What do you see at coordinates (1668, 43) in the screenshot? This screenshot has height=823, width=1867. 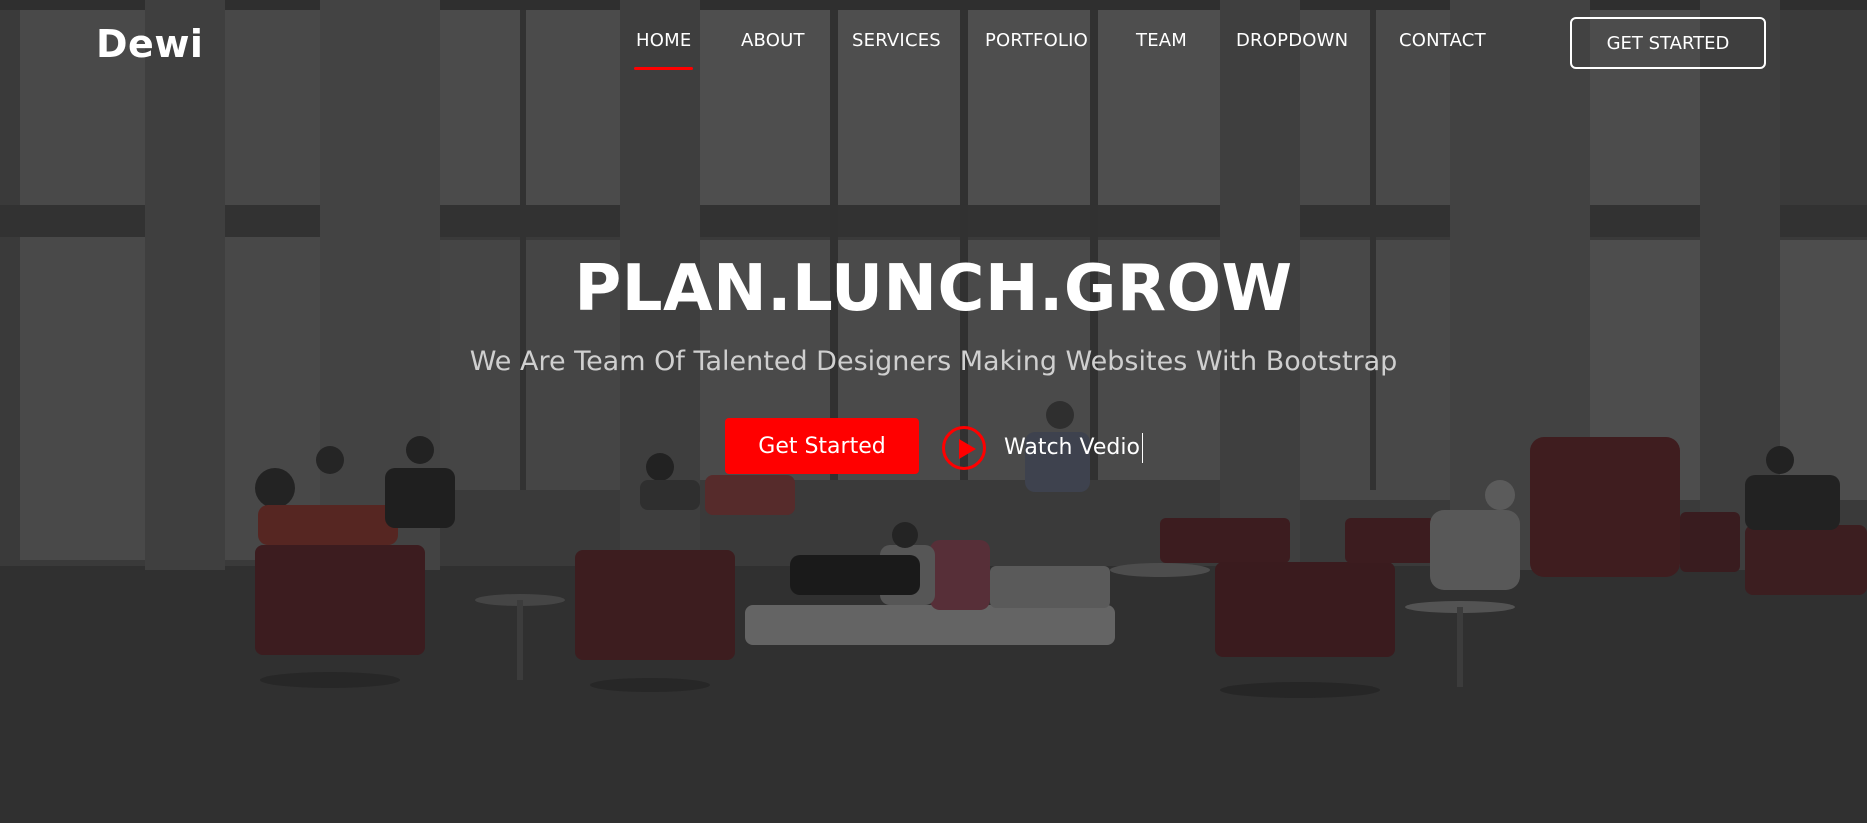 I see `get-started-header-button: GET STARTED` at bounding box center [1668, 43].